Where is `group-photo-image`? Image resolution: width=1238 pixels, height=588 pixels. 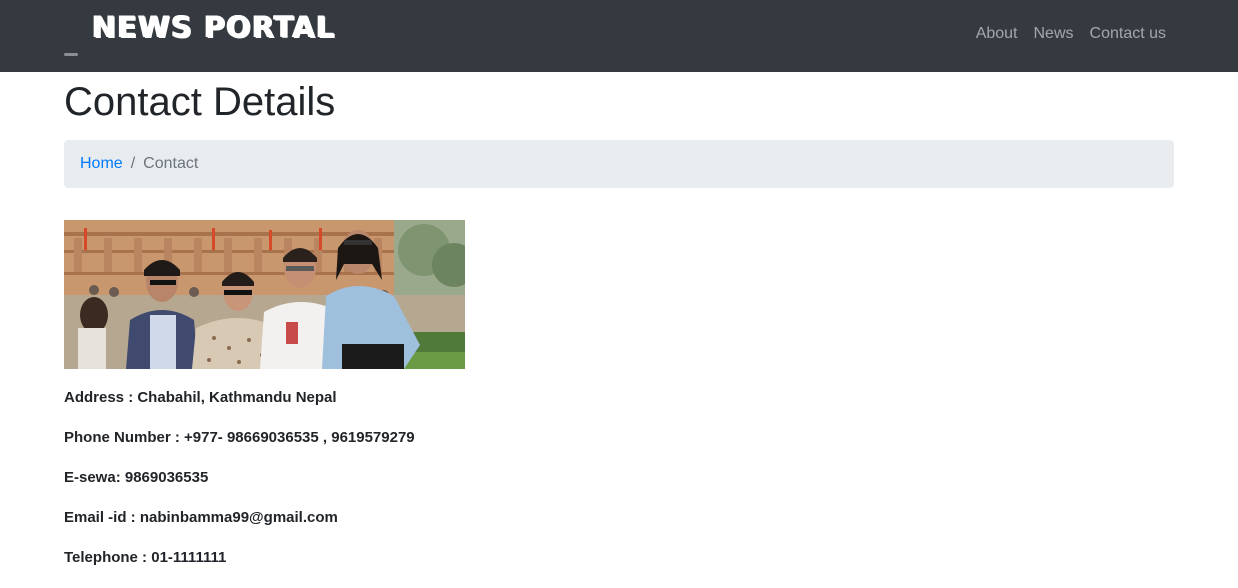
group-photo-image is located at coordinates (264, 294).